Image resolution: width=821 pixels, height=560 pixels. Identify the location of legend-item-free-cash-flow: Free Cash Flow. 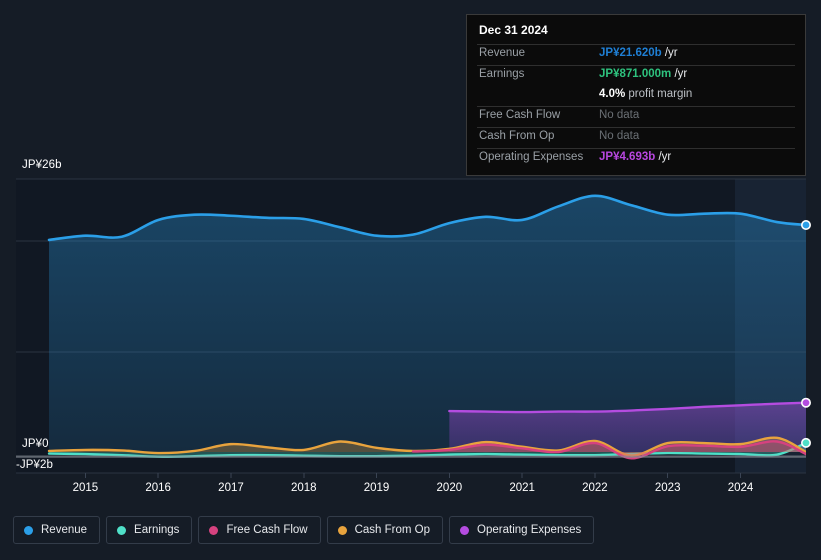
(259, 530).